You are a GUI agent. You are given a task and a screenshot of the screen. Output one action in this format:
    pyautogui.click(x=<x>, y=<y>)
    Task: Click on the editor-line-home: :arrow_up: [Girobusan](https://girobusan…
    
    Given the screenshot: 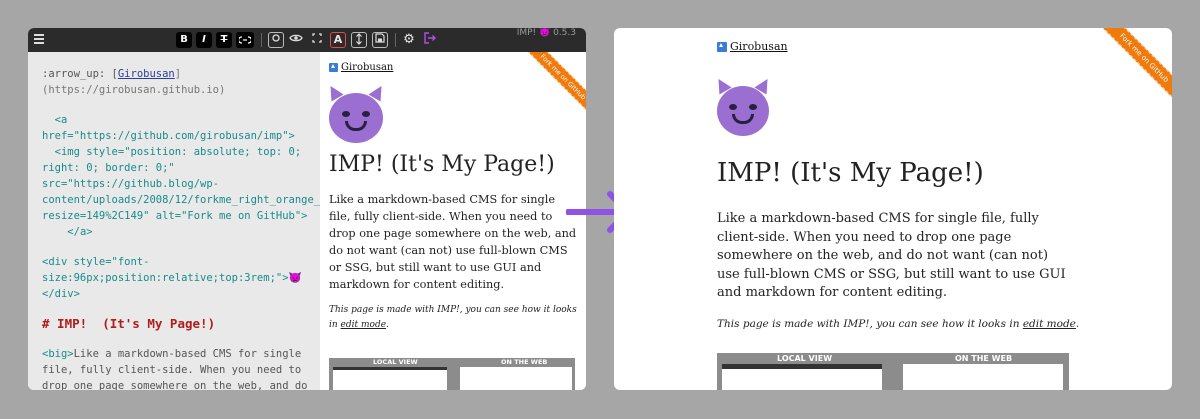 What is the action you would take?
    pyautogui.click(x=134, y=82)
    